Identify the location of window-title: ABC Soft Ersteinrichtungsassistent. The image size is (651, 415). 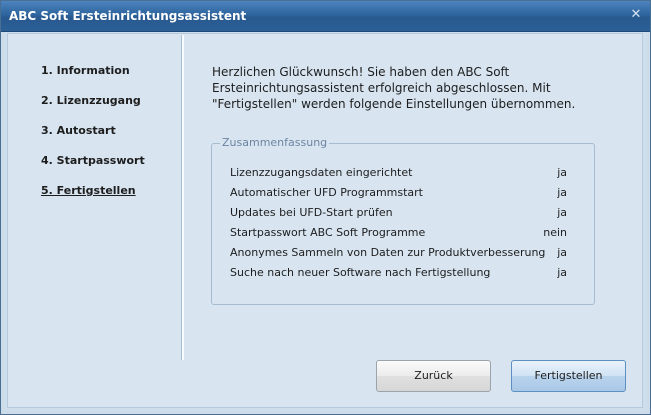
(128, 16).